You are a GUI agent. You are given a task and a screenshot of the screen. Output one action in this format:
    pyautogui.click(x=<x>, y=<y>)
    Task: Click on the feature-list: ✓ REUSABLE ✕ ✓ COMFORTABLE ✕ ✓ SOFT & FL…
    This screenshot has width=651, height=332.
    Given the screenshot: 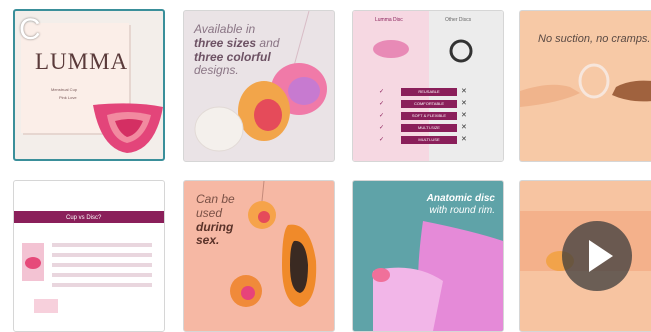 What is the action you would take?
    pyautogui.click(x=429, y=117)
    